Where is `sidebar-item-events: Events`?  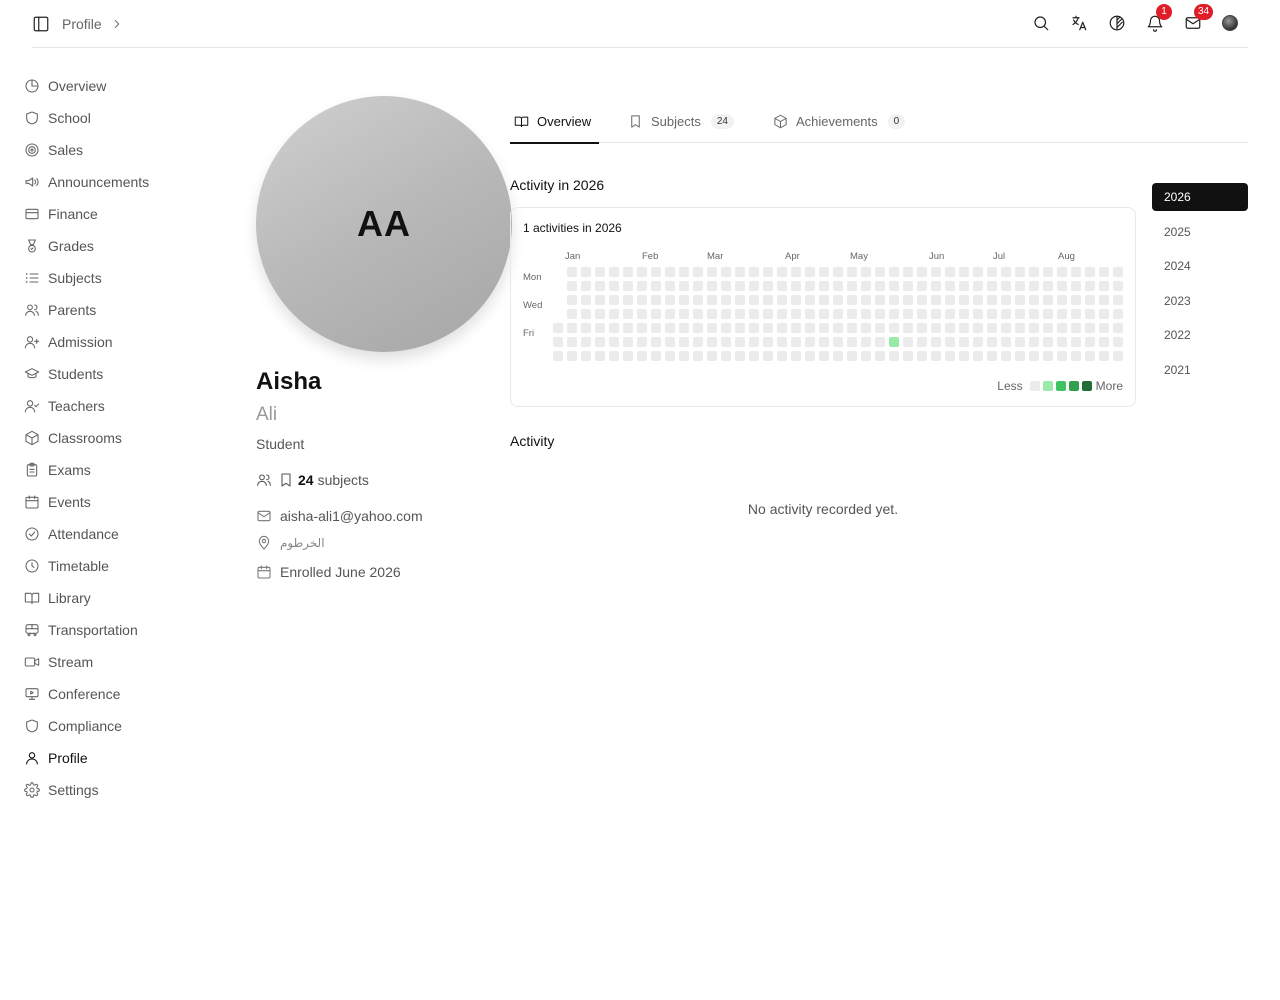 sidebar-item-events: Events is located at coordinates (124, 502).